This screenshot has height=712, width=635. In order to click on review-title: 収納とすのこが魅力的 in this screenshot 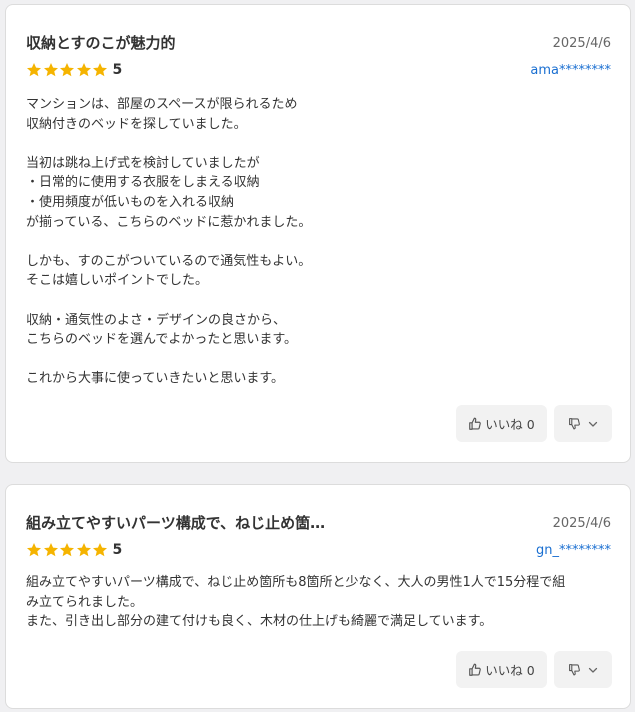, I will do `click(101, 43)`.